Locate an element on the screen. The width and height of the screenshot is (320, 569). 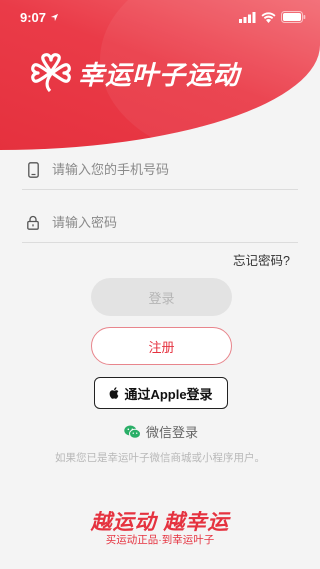
battery-icon is located at coordinates (293, 17).